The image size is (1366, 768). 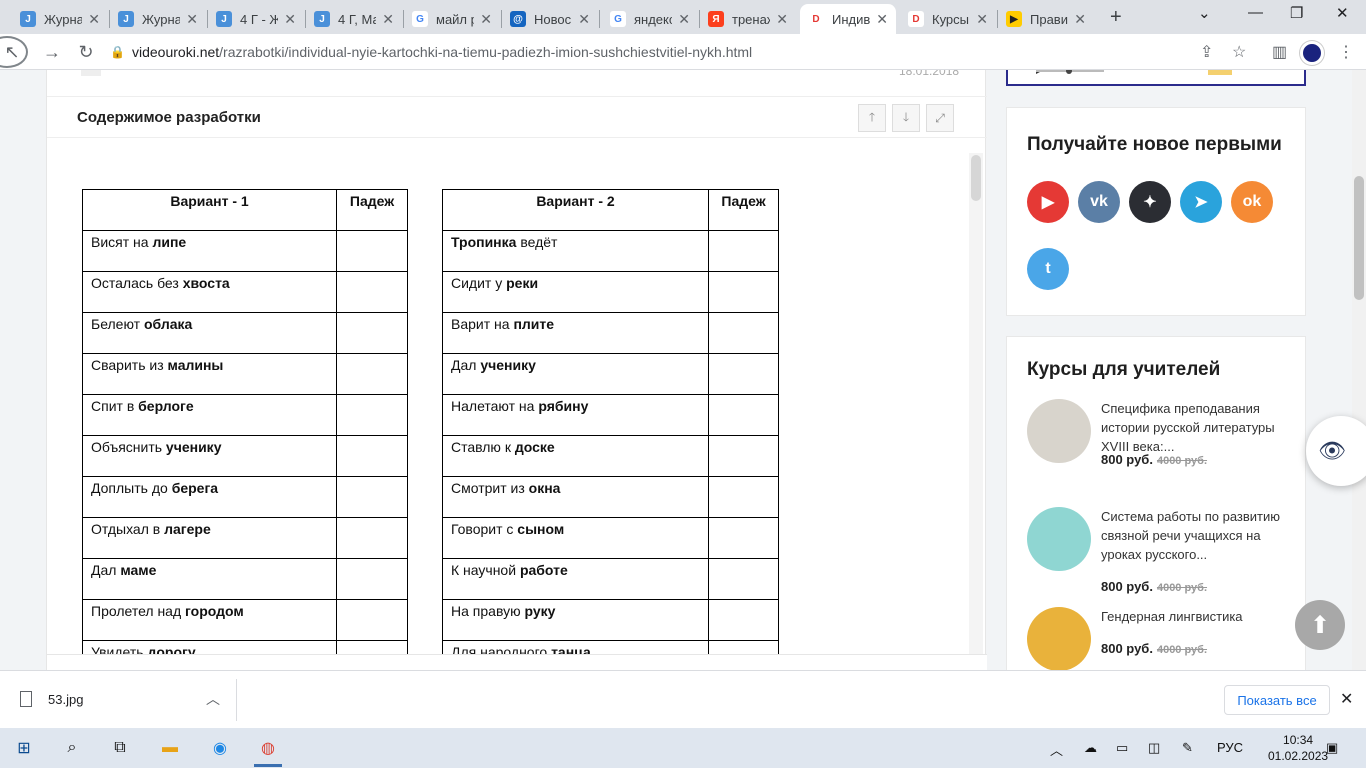 What do you see at coordinates (906, 118) in the screenshot?
I see `scroll-down-icon: 🡓` at bounding box center [906, 118].